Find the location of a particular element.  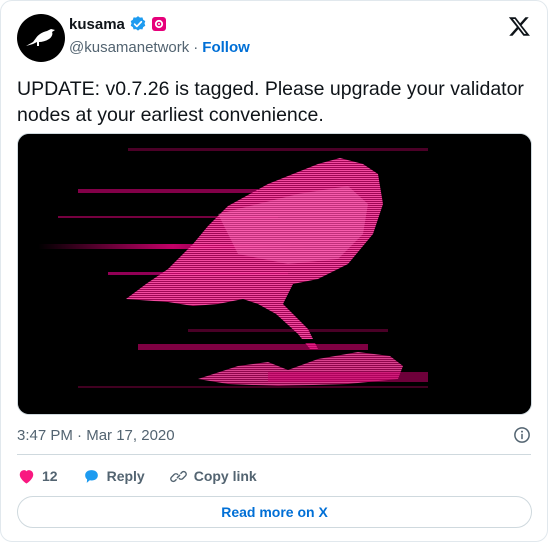

author-avatar is located at coordinates (41, 38).